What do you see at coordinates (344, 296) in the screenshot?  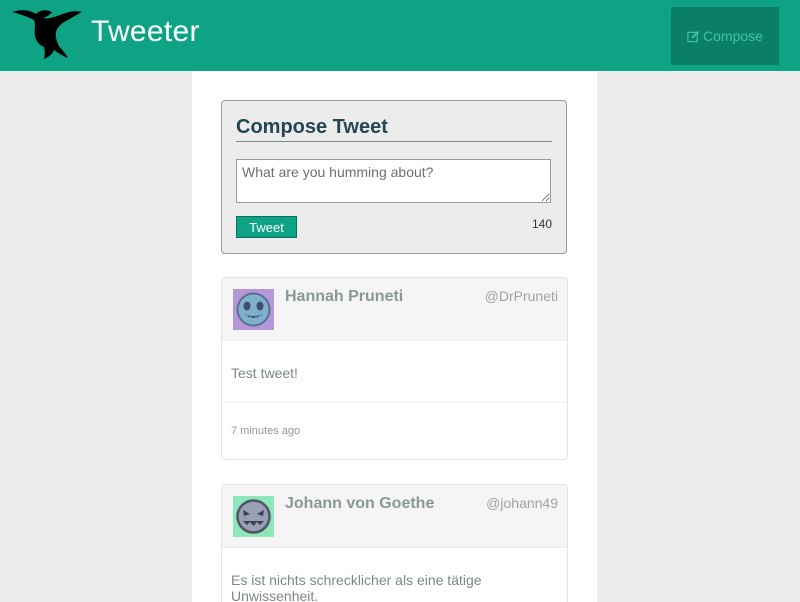 I see `tweet-author-name: Hannah Pruneti` at bounding box center [344, 296].